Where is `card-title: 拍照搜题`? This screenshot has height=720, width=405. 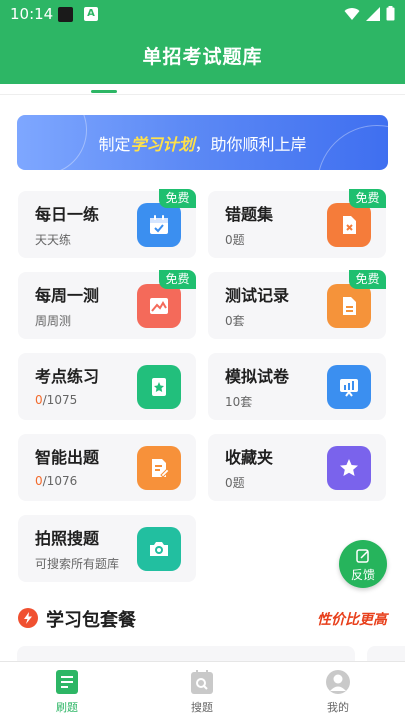 card-title: 拍照搜题 is located at coordinates (67, 538).